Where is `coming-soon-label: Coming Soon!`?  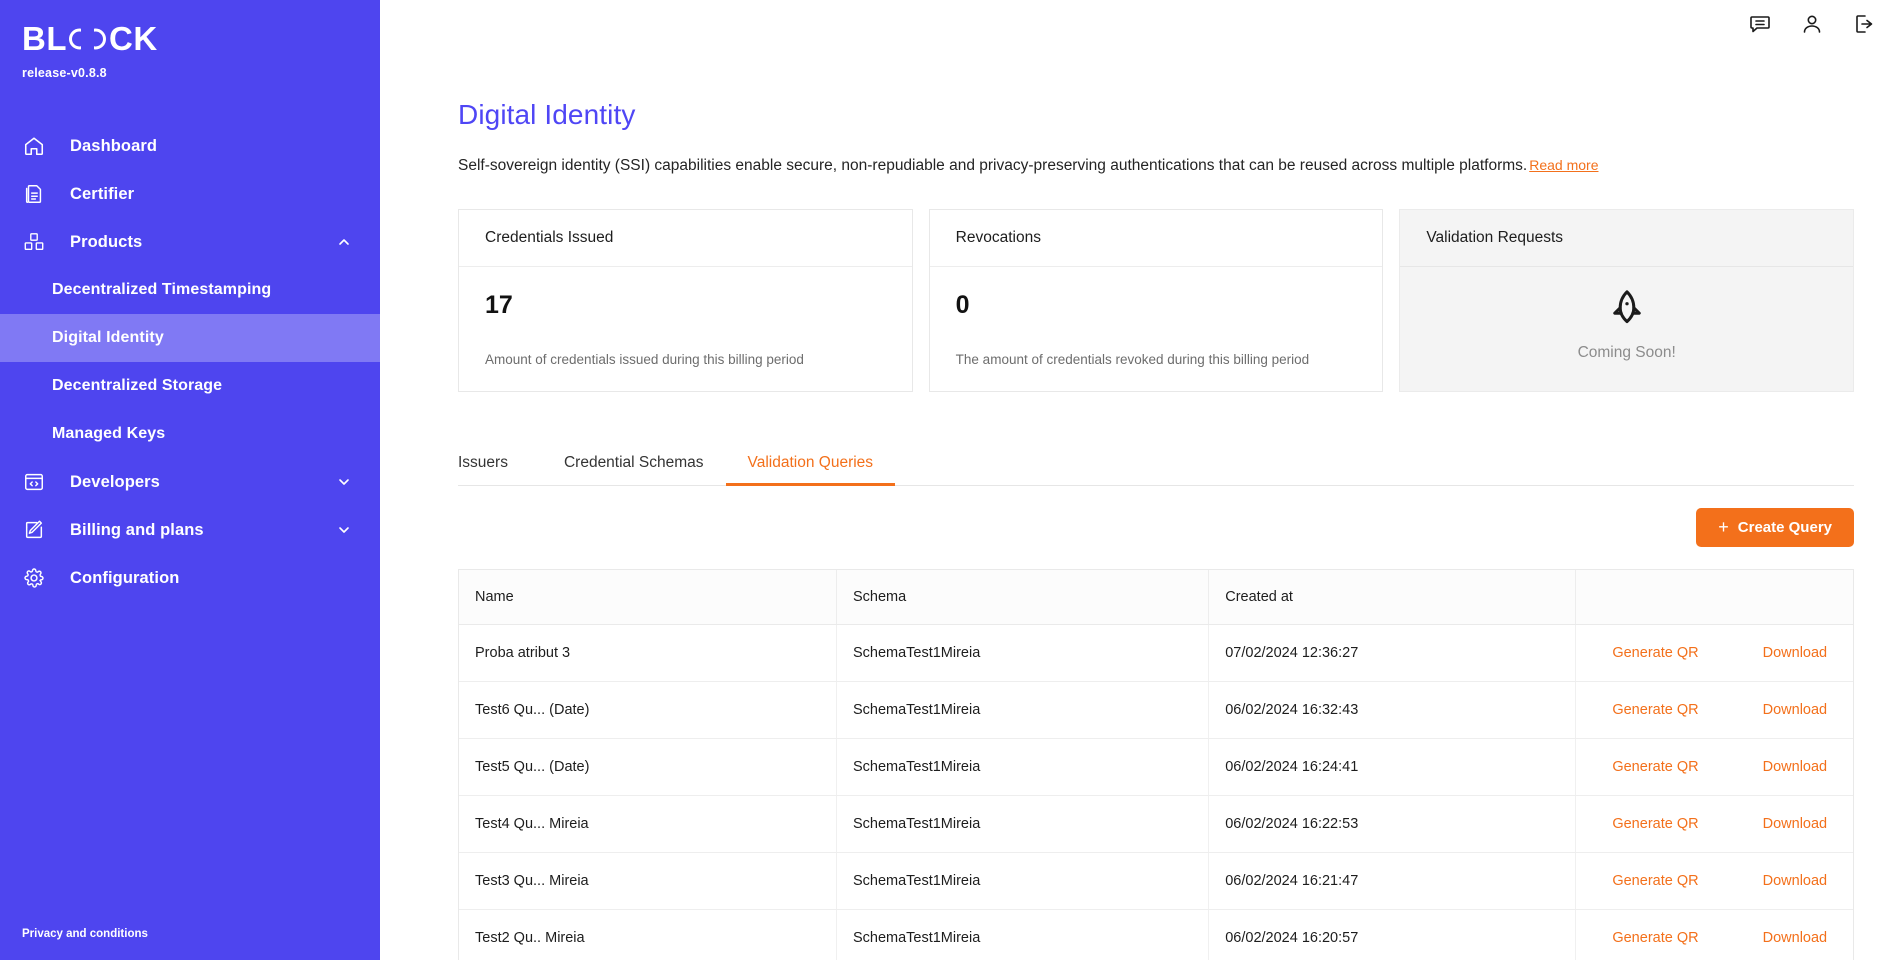
coming-soon-label: Coming Soon! is located at coordinates (1626, 353).